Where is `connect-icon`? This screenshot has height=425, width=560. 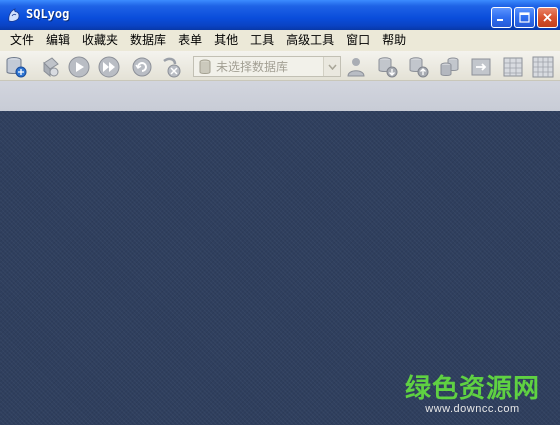
connect-icon is located at coordinates (16, 67).